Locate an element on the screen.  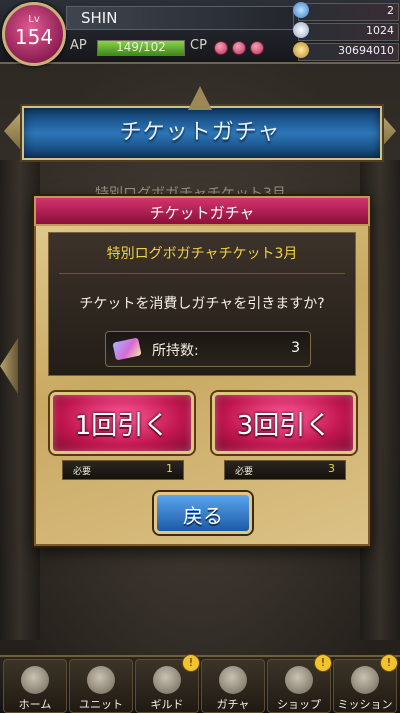
resource-value: 30694010 is located at coordinates (366, 50).